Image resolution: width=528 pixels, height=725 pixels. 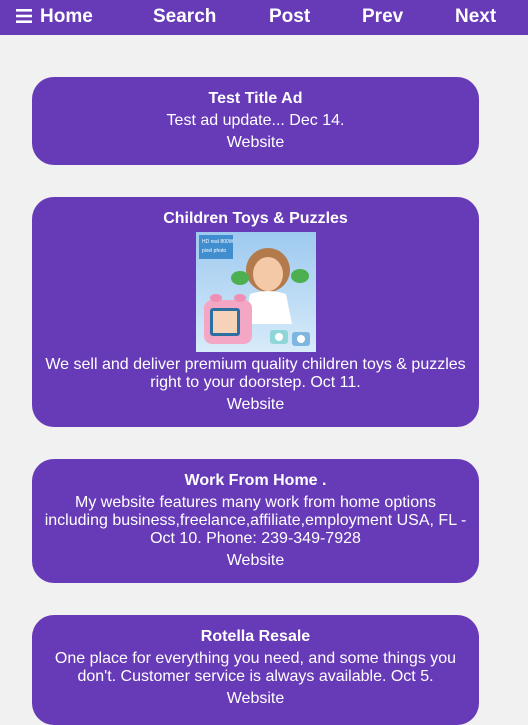 What do you see at coordinates (255, 636) in the screenshot?
I see `ad-title: Rotella Resale` at bounding box center [255, 636].